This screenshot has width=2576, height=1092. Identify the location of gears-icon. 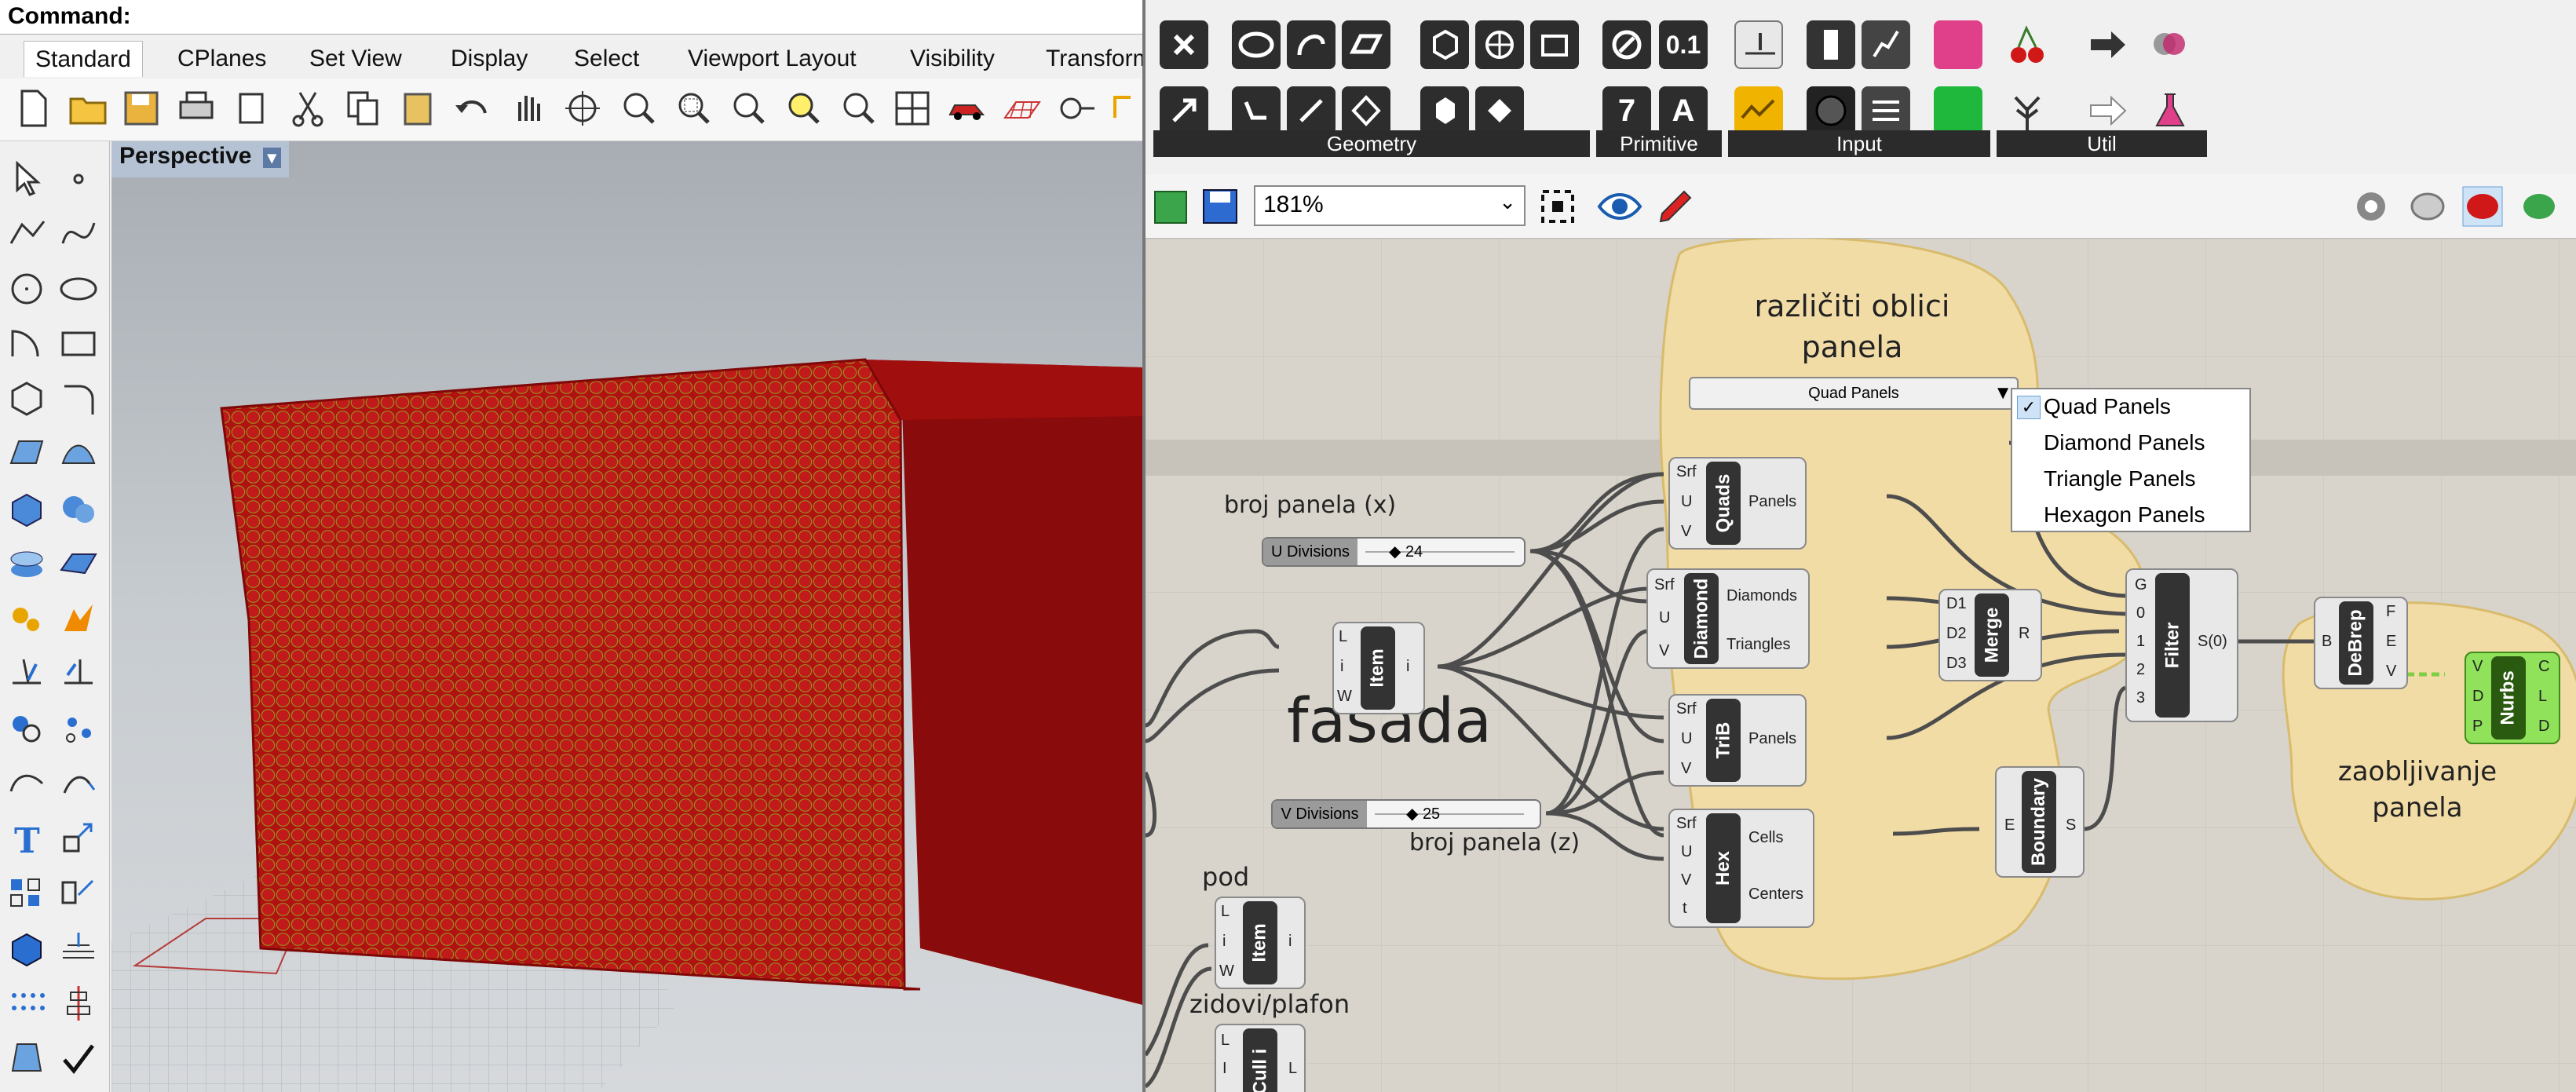
(27, 619).